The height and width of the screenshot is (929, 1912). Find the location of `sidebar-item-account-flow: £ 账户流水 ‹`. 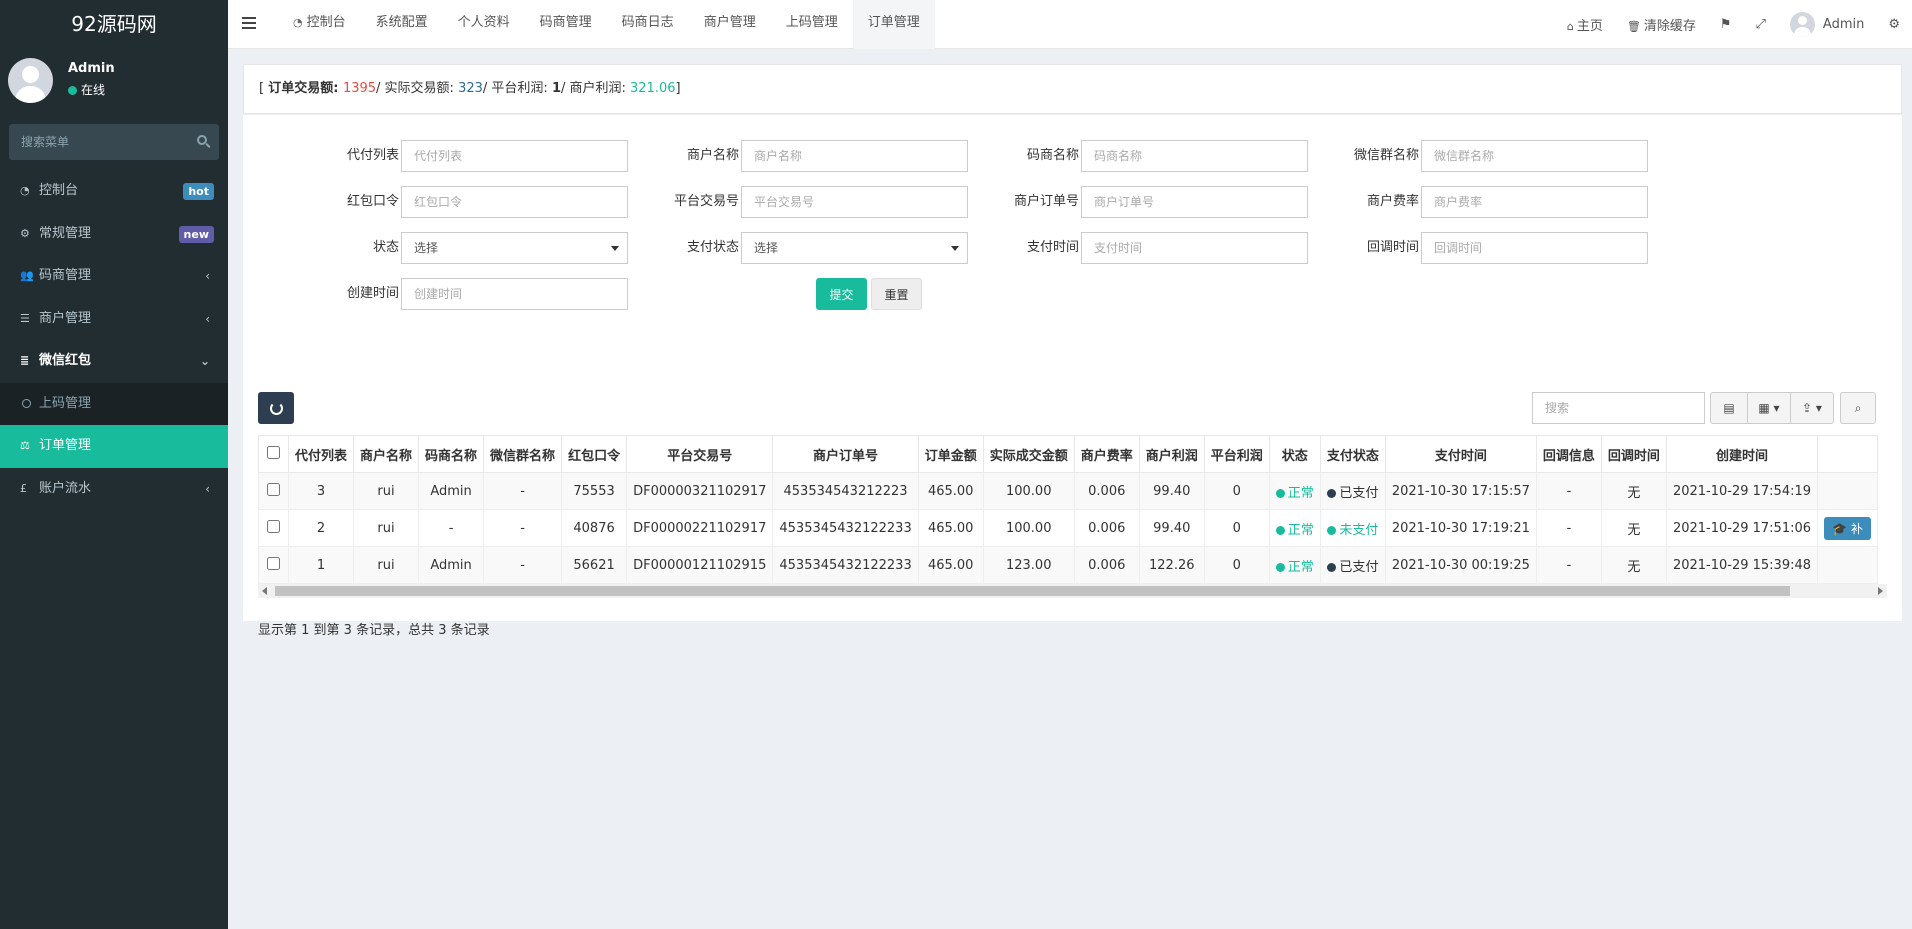

sidebar-item-account-flow: £ 账户流水 ‹ is located at coordinates (114, 489).